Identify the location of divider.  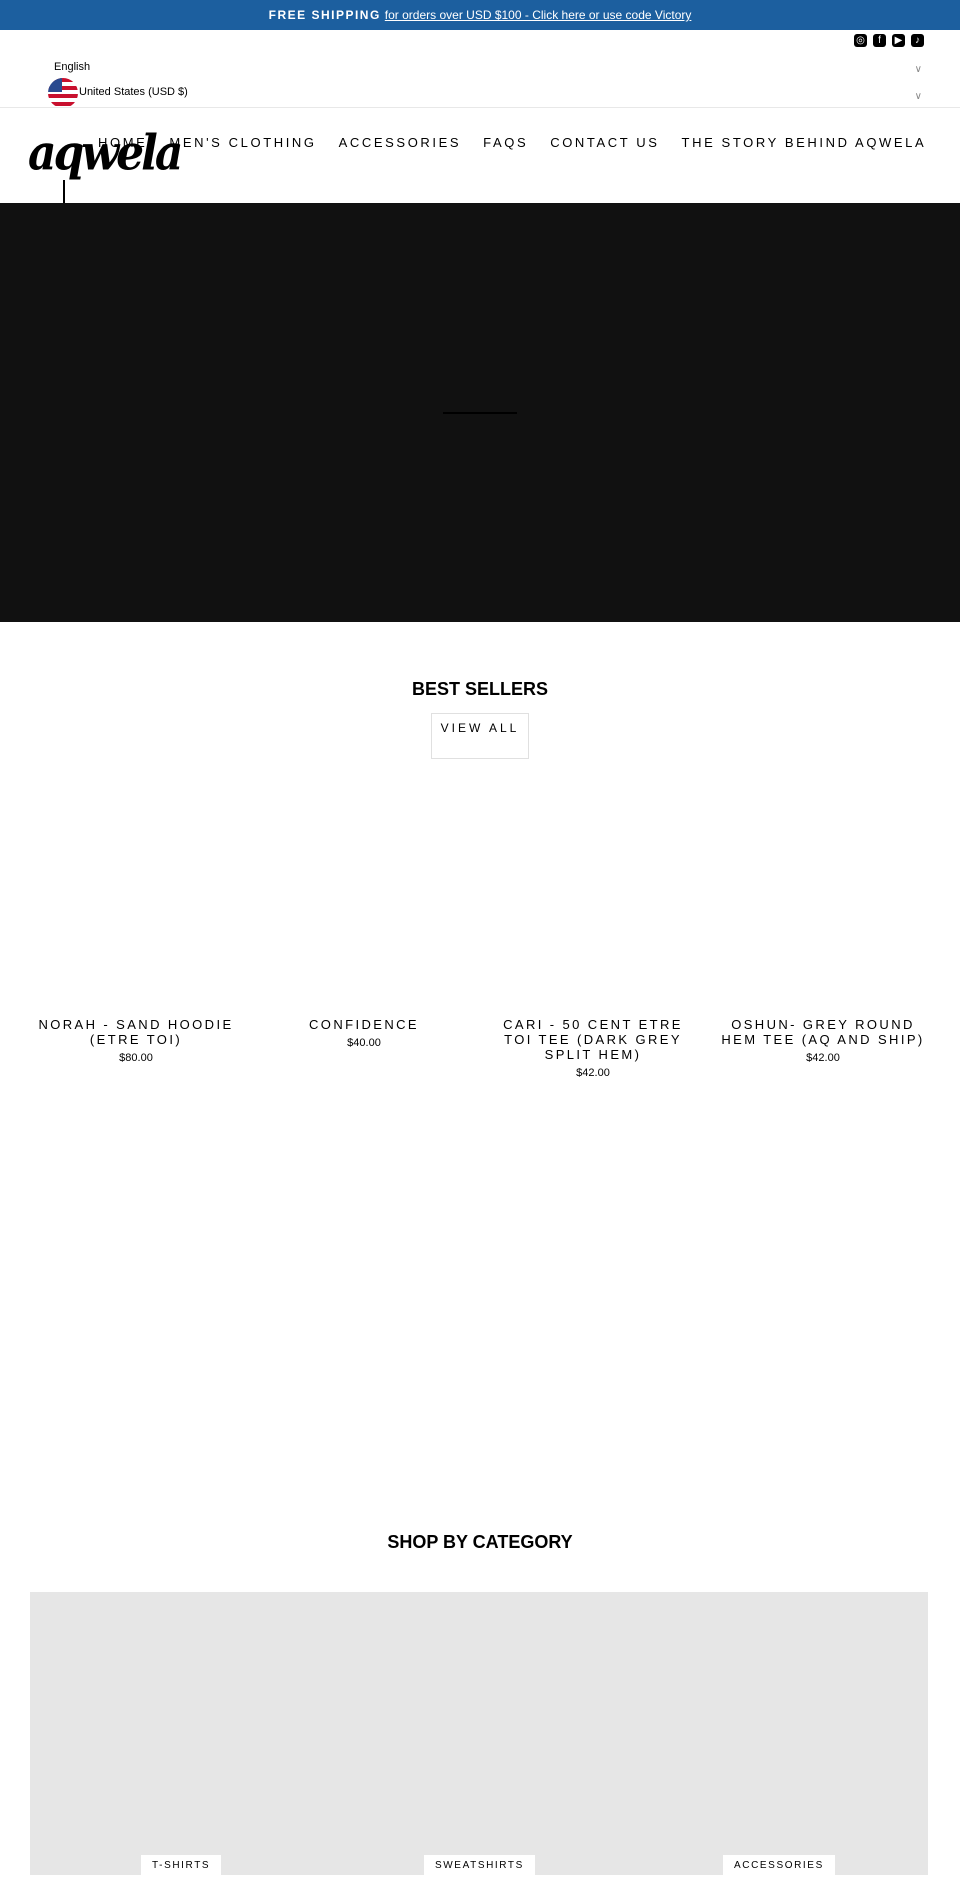
(480, 107).